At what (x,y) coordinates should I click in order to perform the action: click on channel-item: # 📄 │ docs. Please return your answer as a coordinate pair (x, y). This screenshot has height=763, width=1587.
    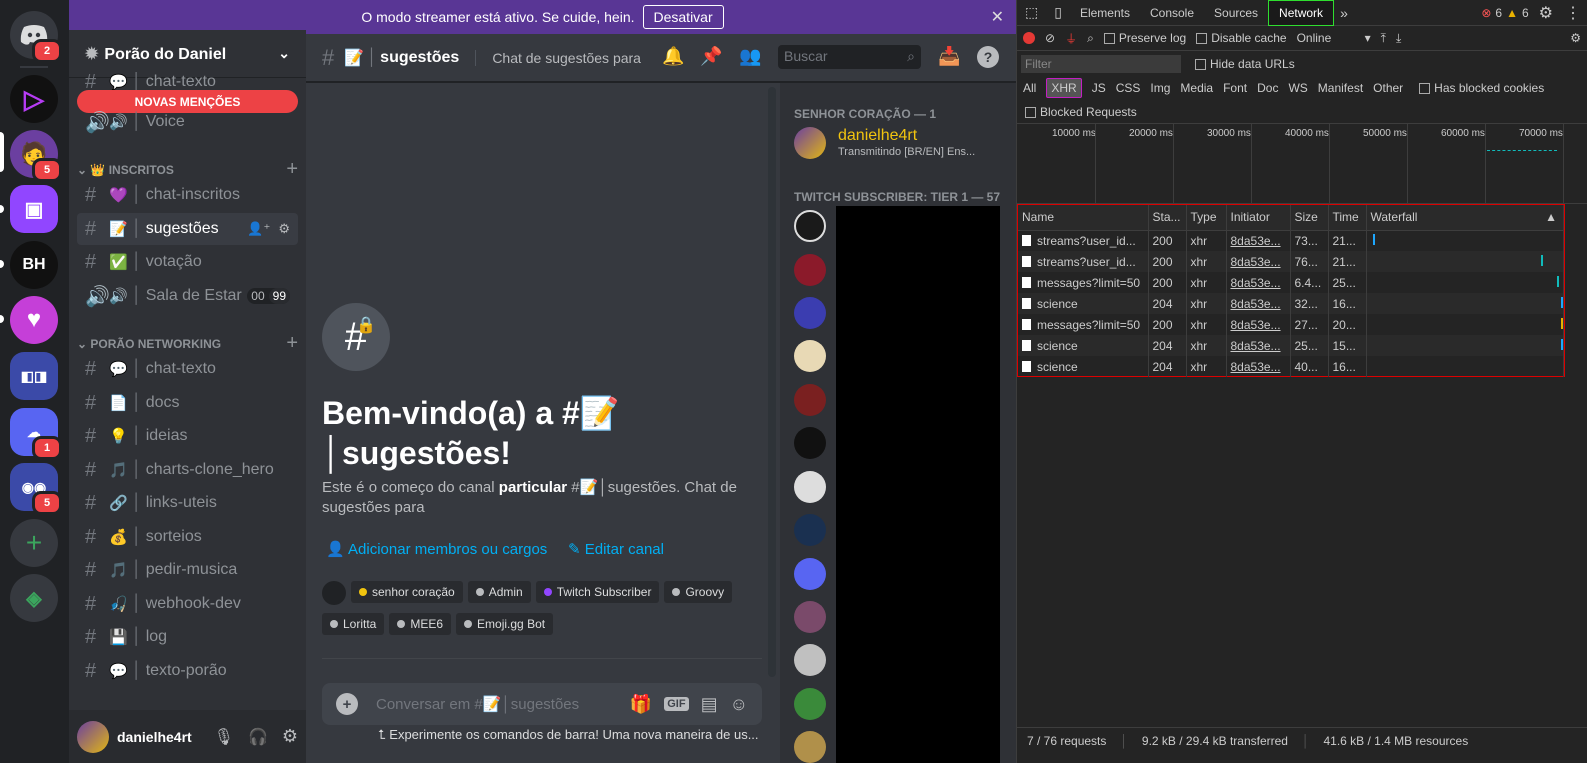
    Looking at the image, I should click on (187, 403).